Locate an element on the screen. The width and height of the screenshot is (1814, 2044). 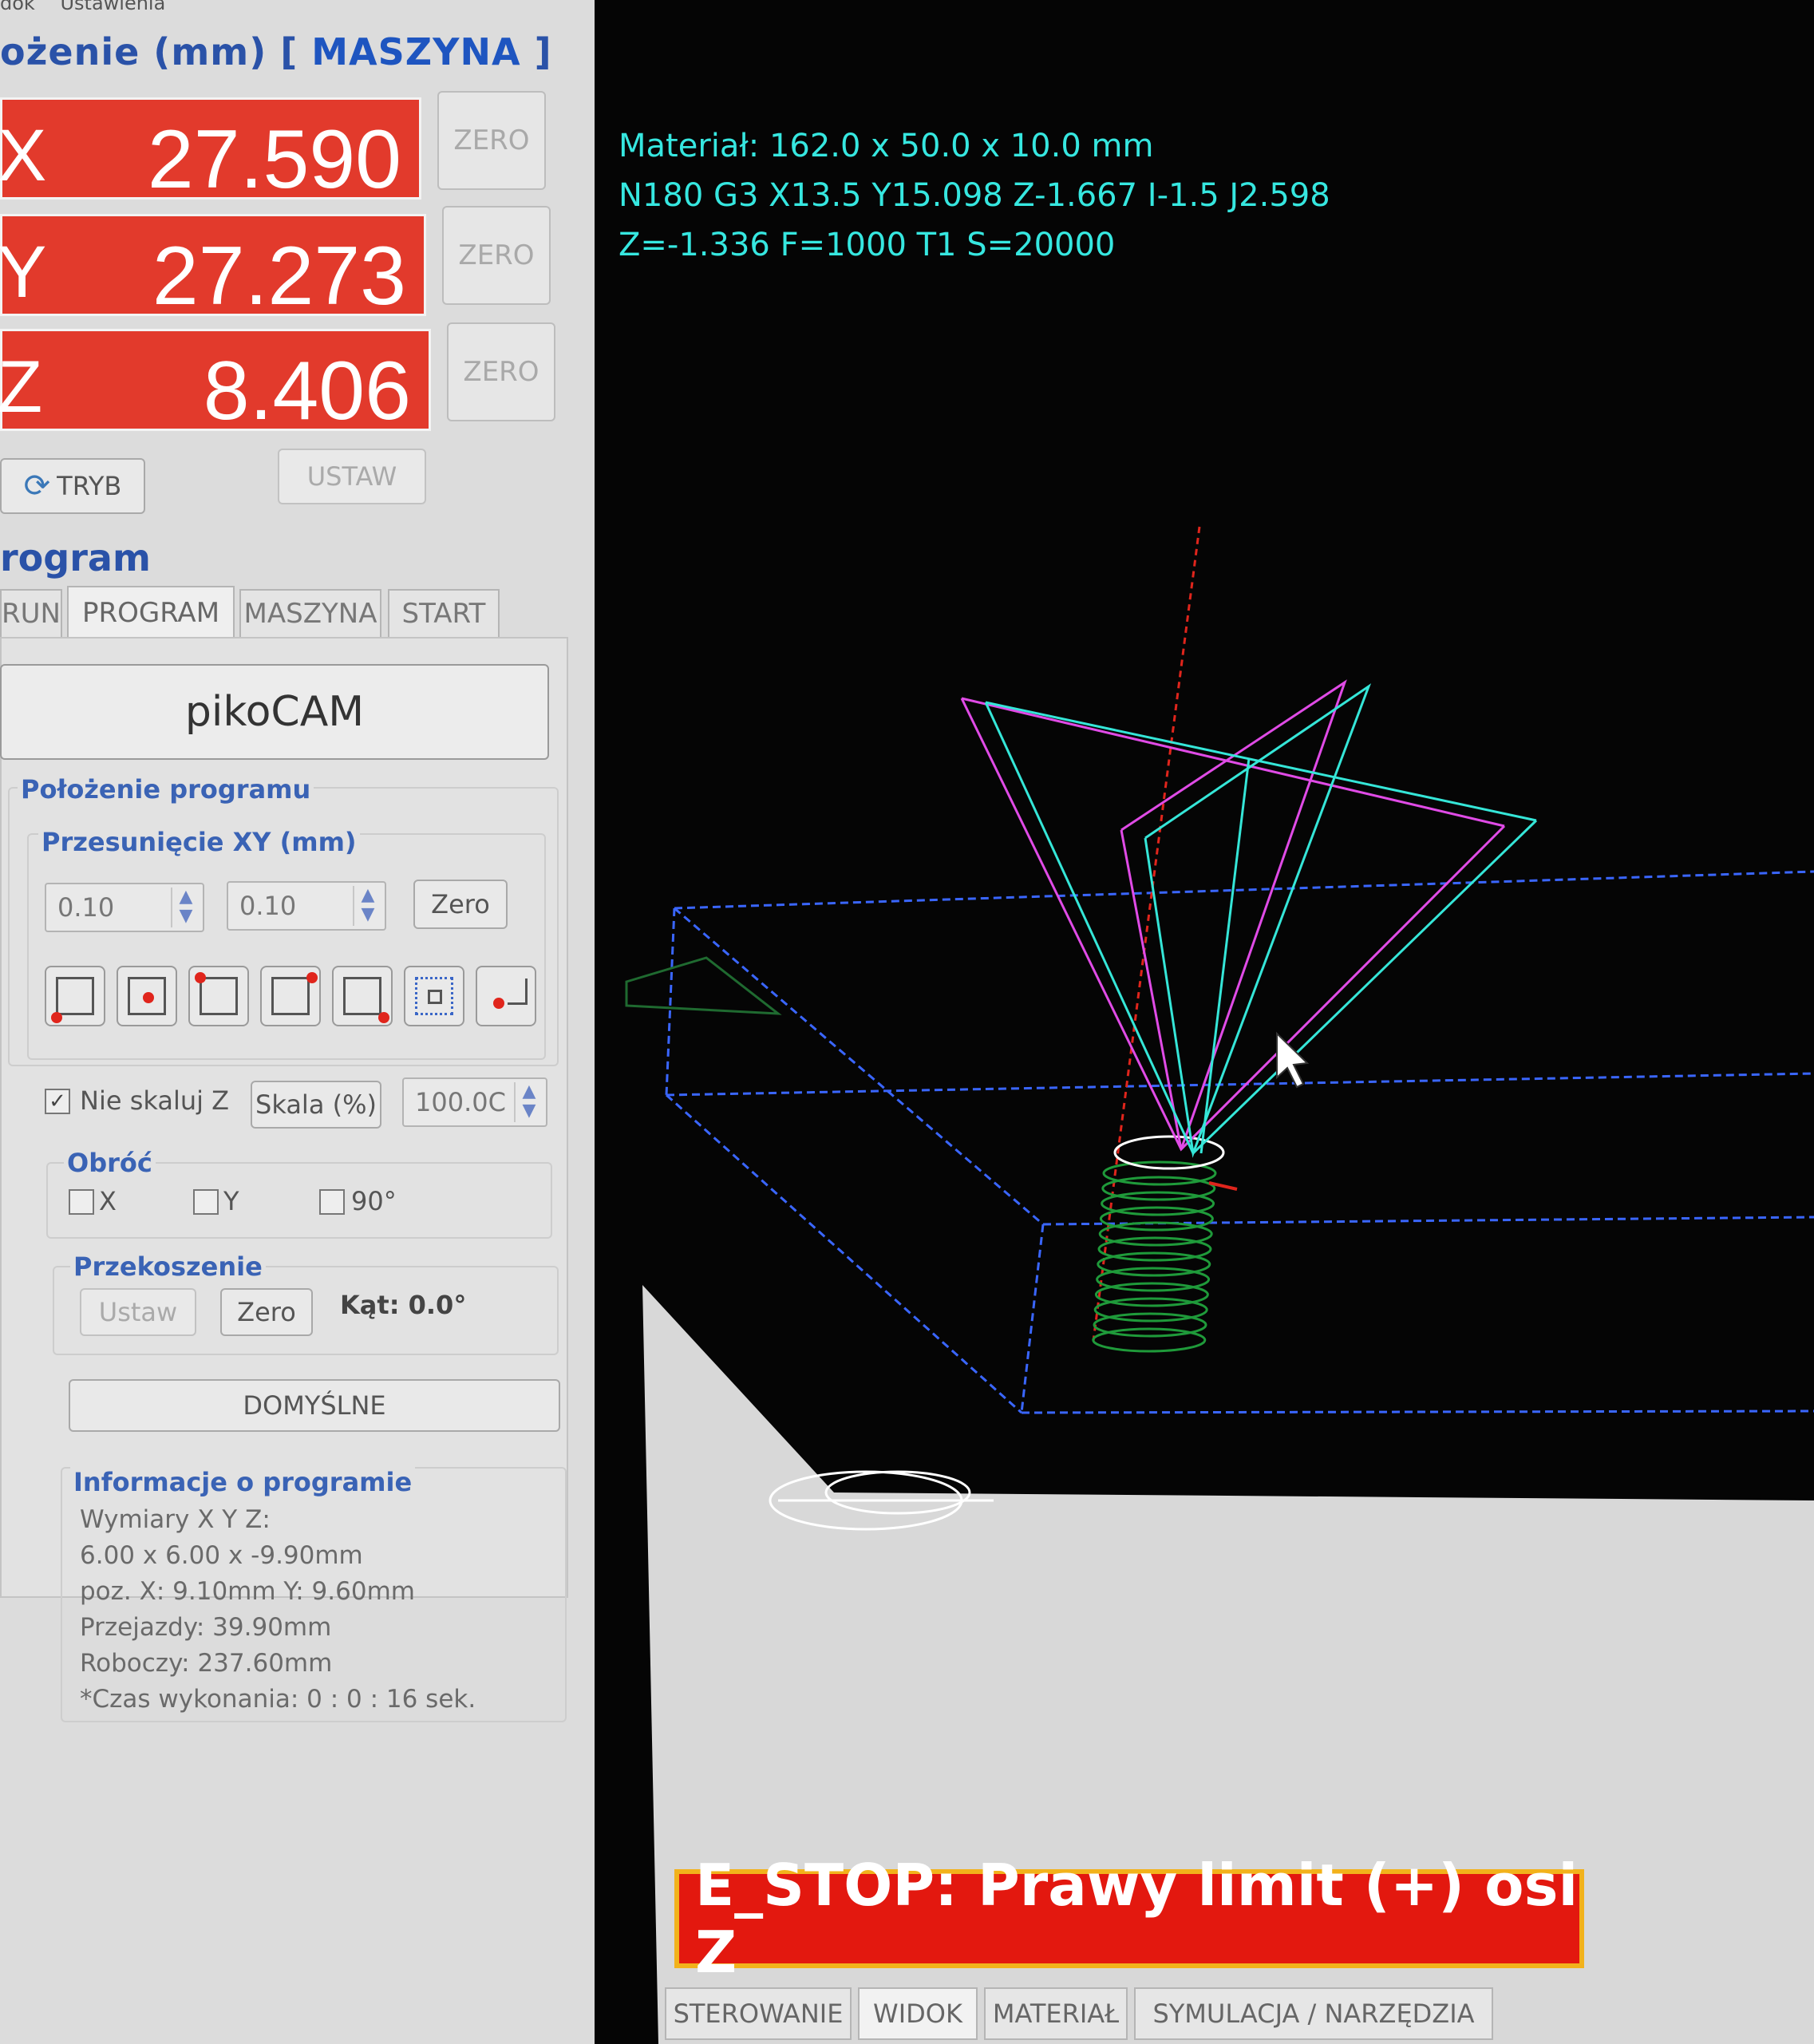
zero-x-button: ZERO is located at coordinates (491, 140).